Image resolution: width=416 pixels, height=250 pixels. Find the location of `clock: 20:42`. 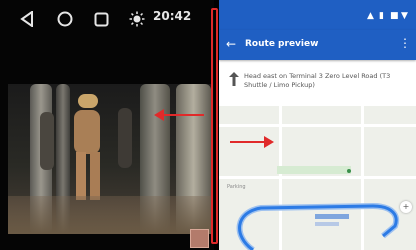

clock: 20:42 is located at coordinates (172, 16).